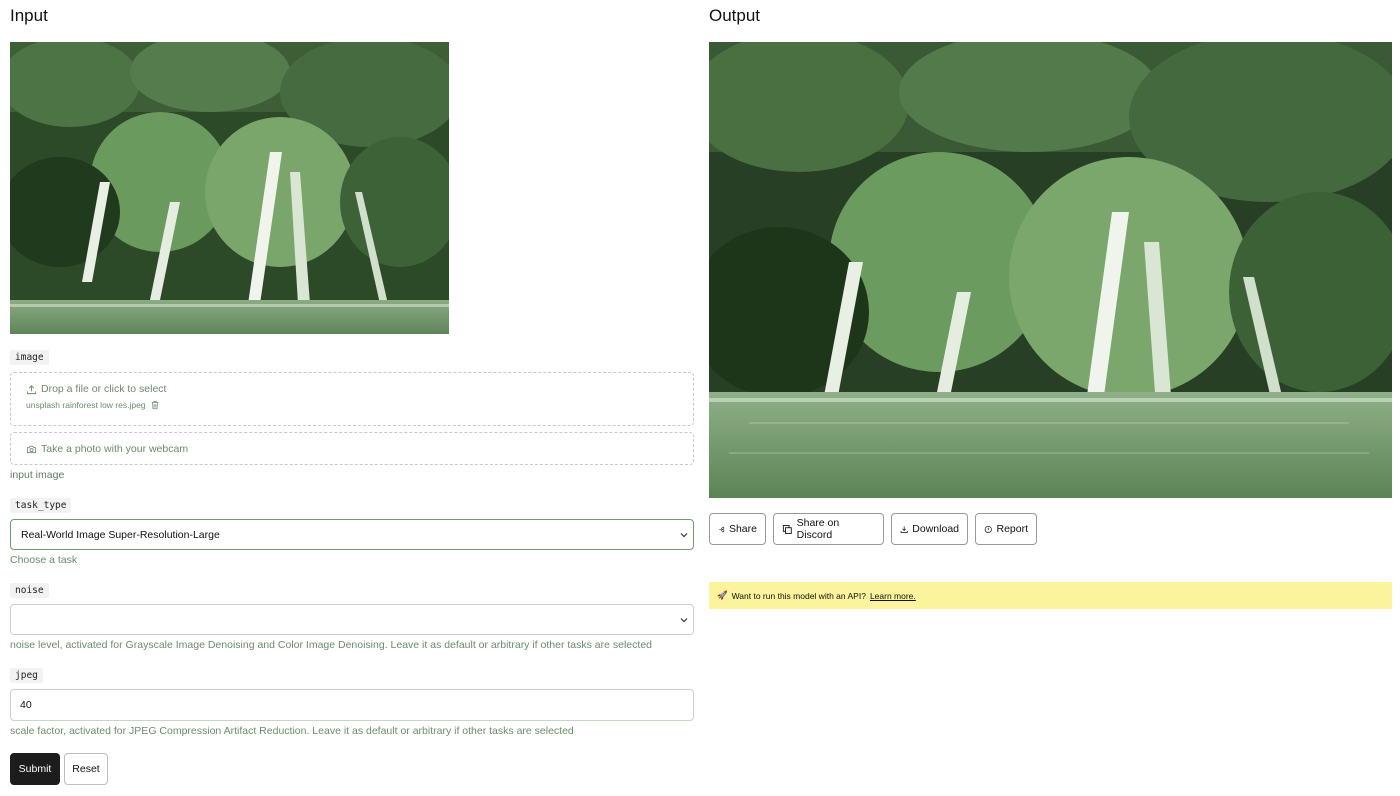  Describe the element at coordinates (352, 705) in the screenshot. I see `jpeg-input: 40` at that location.